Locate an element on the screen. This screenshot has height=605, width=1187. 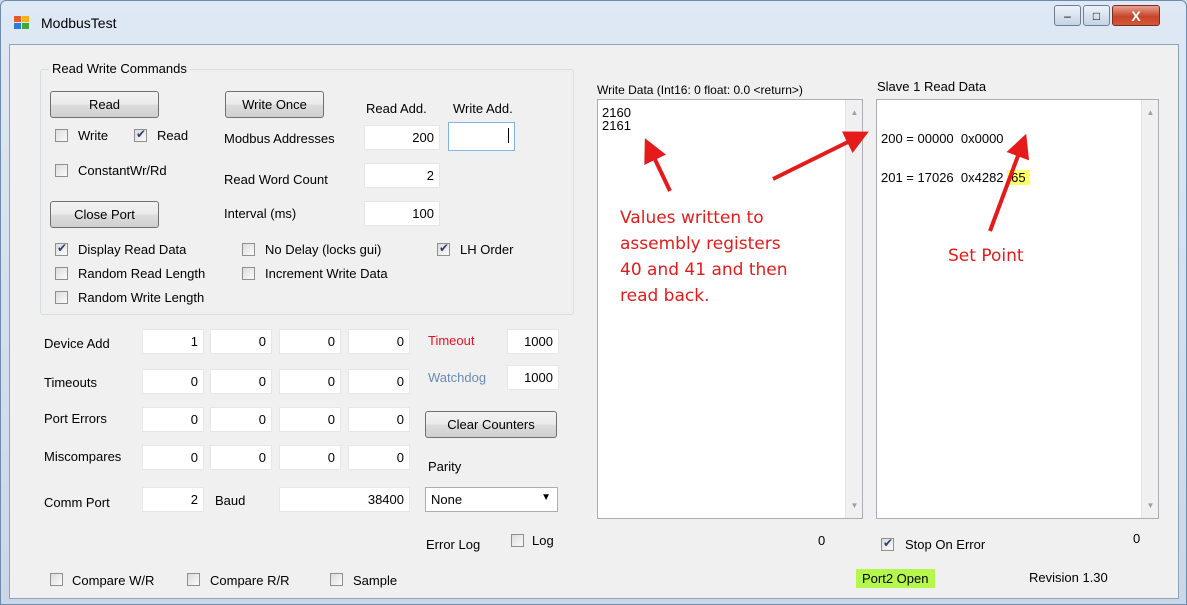
app-icon is located at coordinates (22, 23).